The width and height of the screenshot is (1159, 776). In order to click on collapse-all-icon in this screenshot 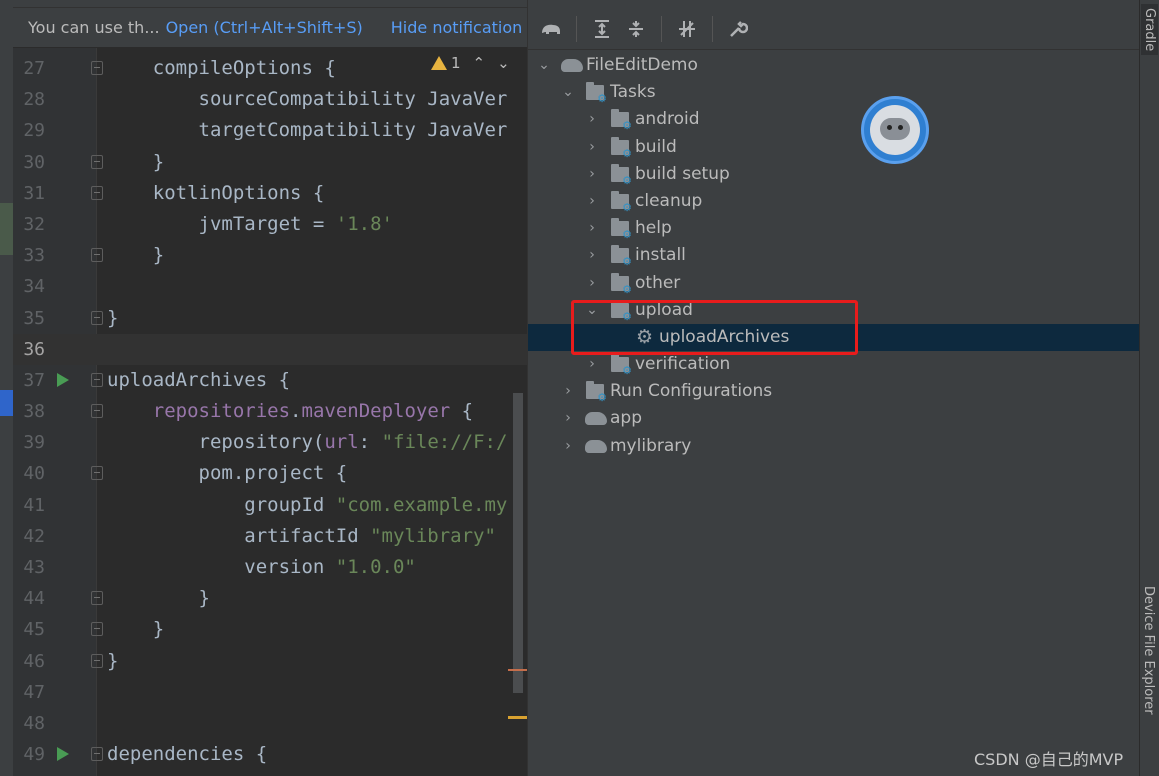, I will do `click(636, 29)`.